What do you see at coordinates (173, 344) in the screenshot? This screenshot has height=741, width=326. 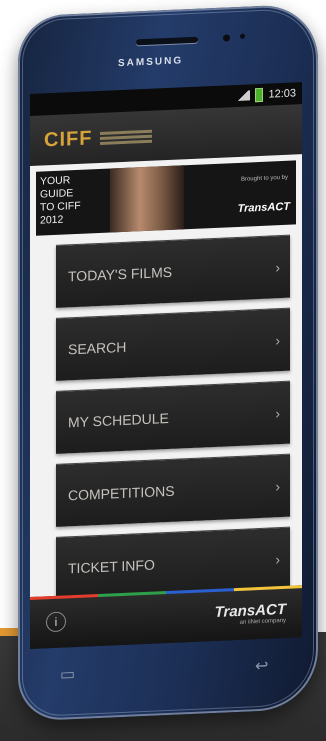 I see `menu-item-search: SEARCH ›` at bounding box center [173, 344].